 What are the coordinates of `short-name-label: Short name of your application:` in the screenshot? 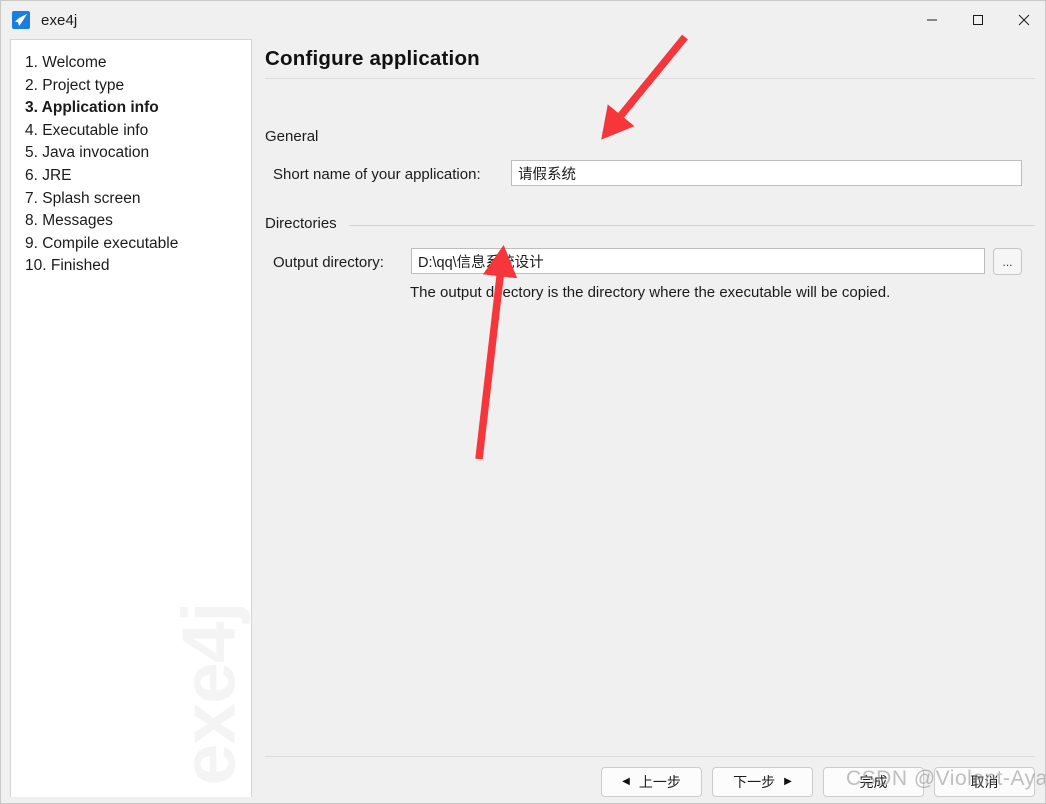 It's located at (377, 174).